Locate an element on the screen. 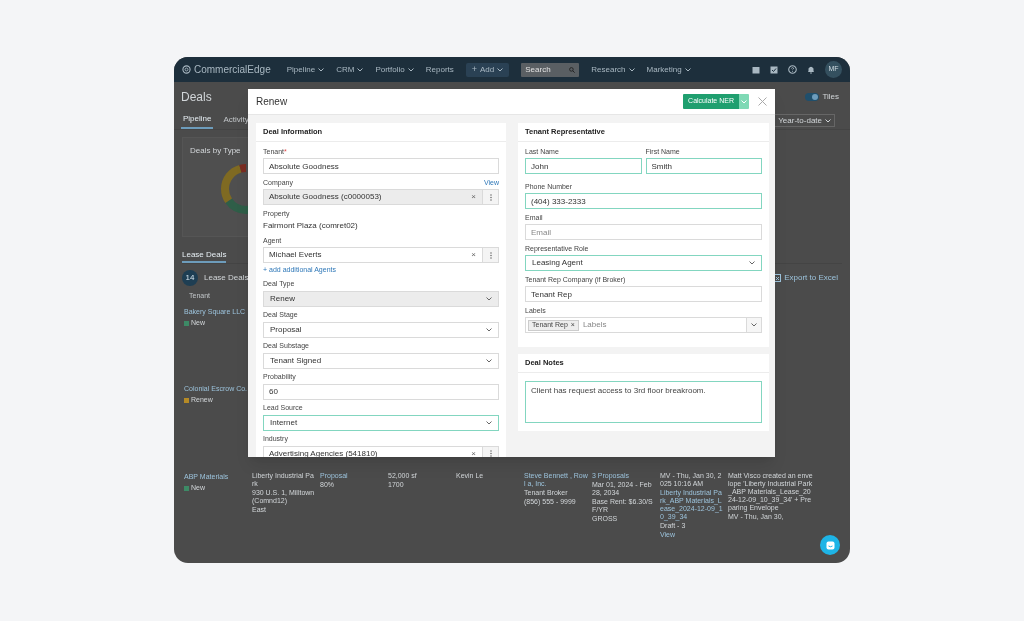 The image size is (1024, 621). text-field: 60 is located at coordinates (381, 391).